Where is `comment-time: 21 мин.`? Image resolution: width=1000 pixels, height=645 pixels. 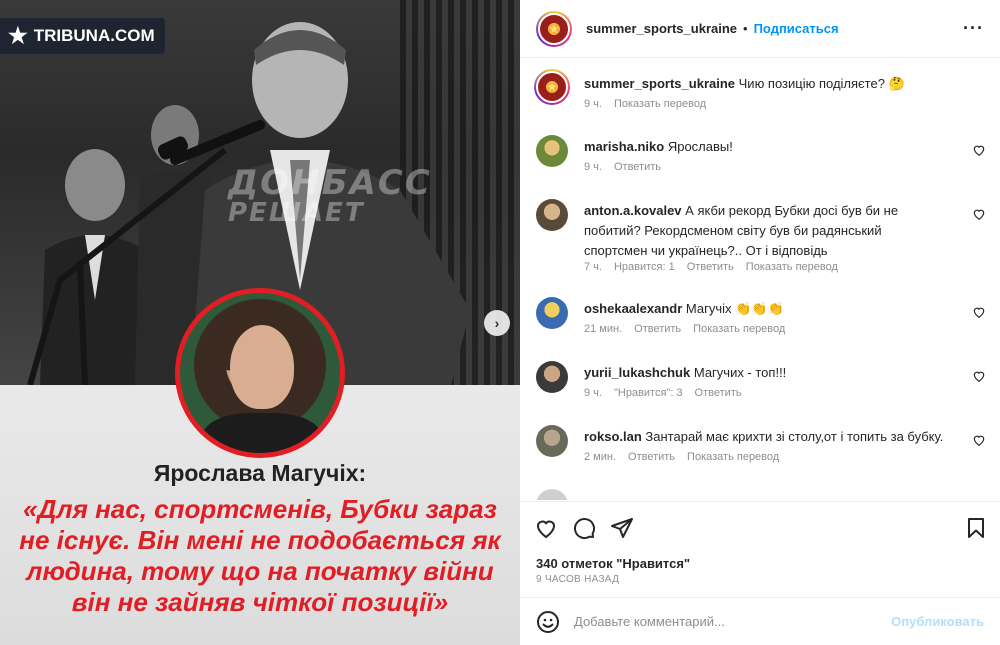
comment-time: 21 мин. is located at coordinates (603, 329).